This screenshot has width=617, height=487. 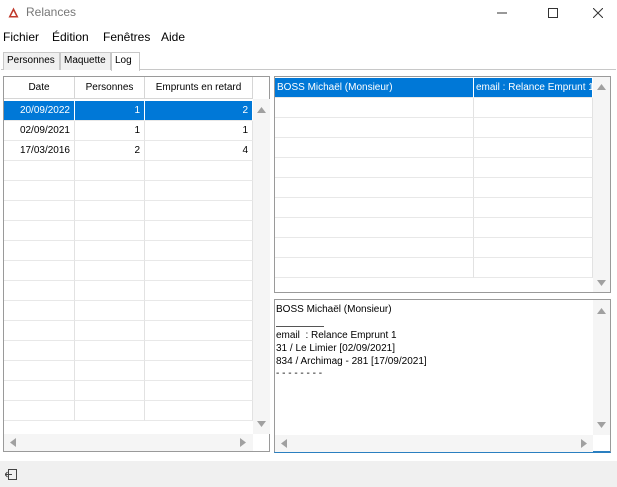 What do you see at coordinates (110, 111) in the screenshot?
I see `cell-personnes: 1` at bounding box center [110, 111].